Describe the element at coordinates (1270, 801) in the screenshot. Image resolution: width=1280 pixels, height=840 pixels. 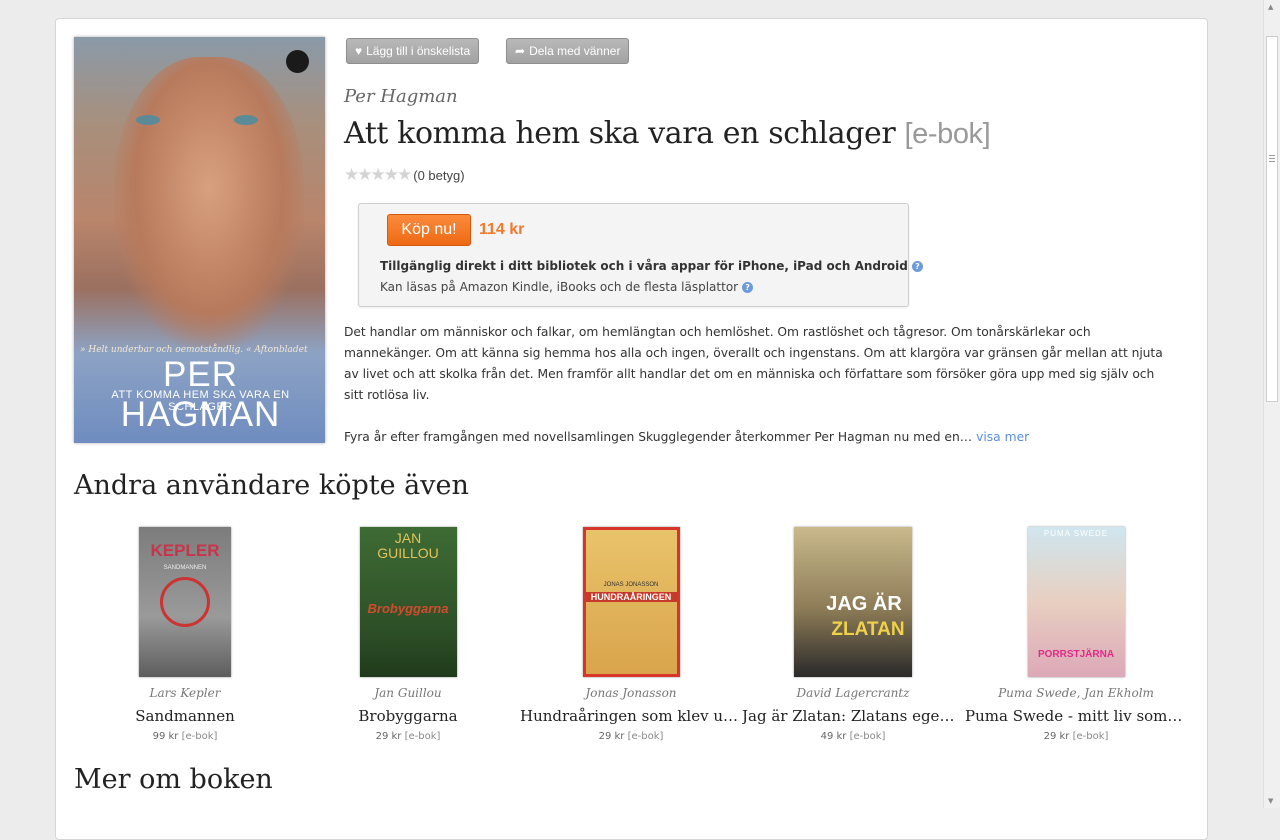
I see `scroll-down-arrow-icon: ▼` at that location.